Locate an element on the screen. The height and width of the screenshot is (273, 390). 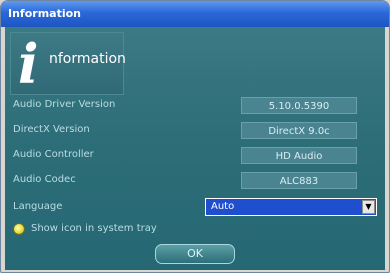
audio-controller-value: HD Audio is located at coordinates (299, 155).